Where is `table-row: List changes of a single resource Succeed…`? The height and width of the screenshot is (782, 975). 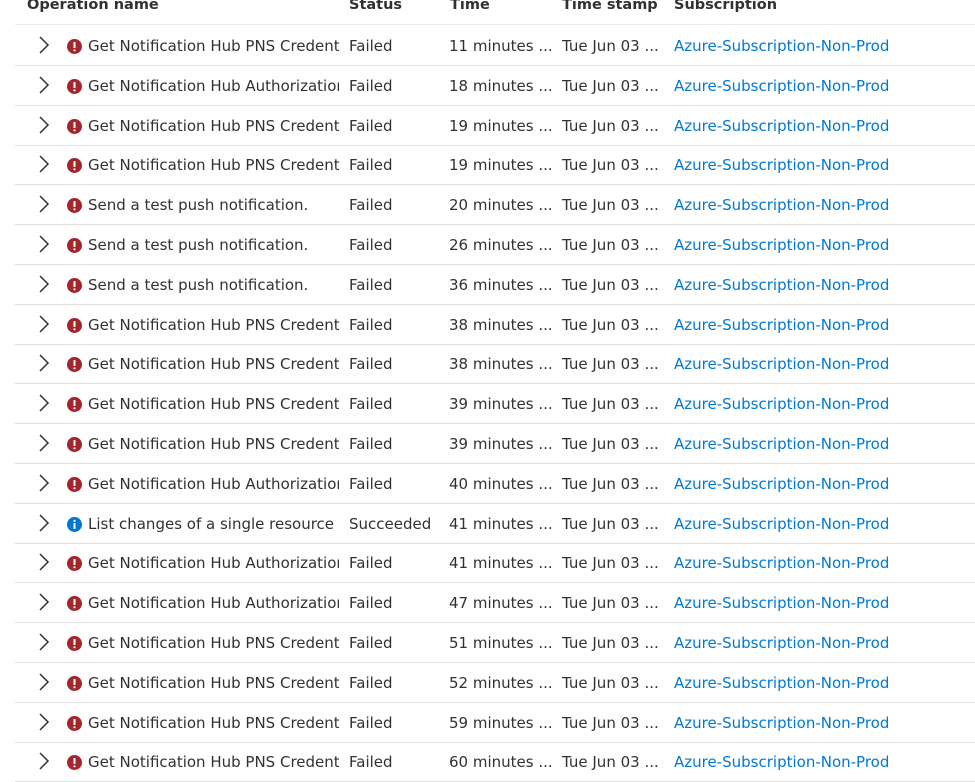
table-row: List changes of a single resource Succeed… is located at coordinates (495, 524).